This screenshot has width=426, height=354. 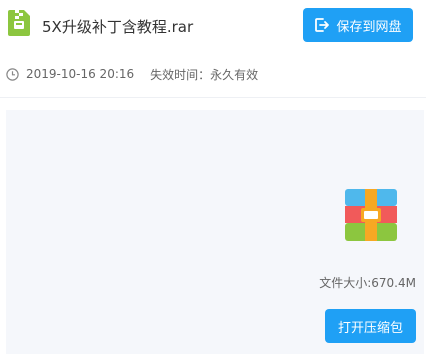 I want to click on file-name: 5X升级补丁含教程.rar, so click(x=118, y=27).